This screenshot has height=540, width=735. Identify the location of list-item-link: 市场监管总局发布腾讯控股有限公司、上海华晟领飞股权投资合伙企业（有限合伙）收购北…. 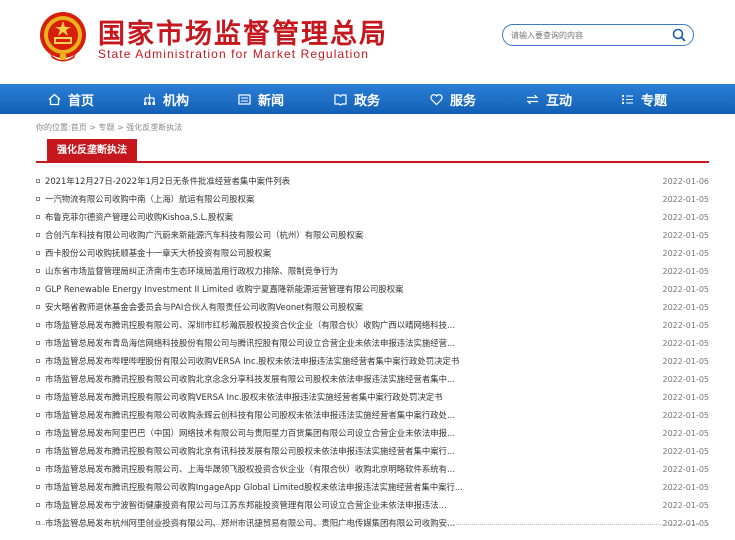
(280, 469).